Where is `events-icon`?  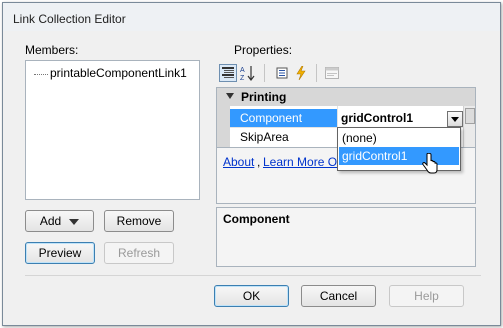 events-icon is located at coordinates (301, 73).